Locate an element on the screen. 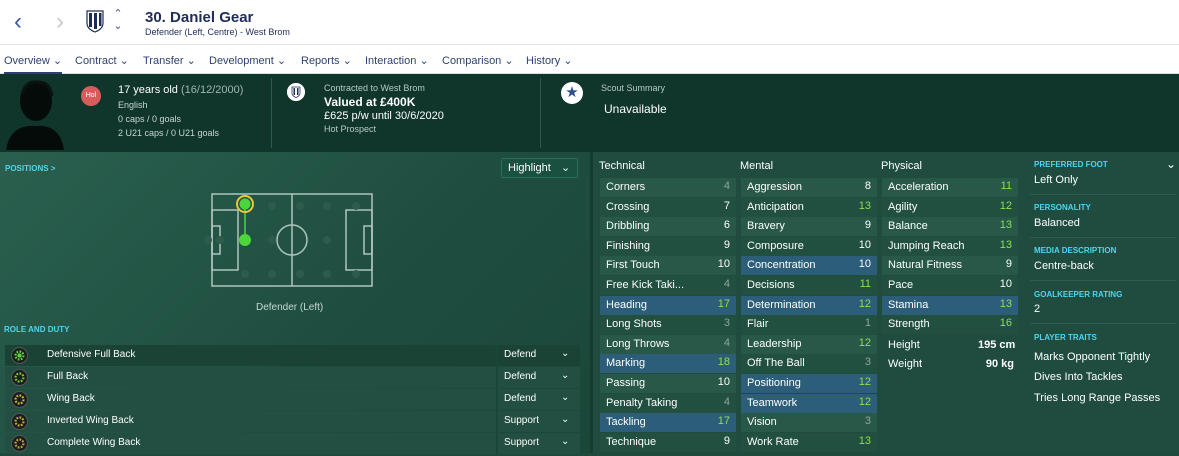  role-row-full-back: Full Back Defend ⌄ is located at coordinates (292, 377).